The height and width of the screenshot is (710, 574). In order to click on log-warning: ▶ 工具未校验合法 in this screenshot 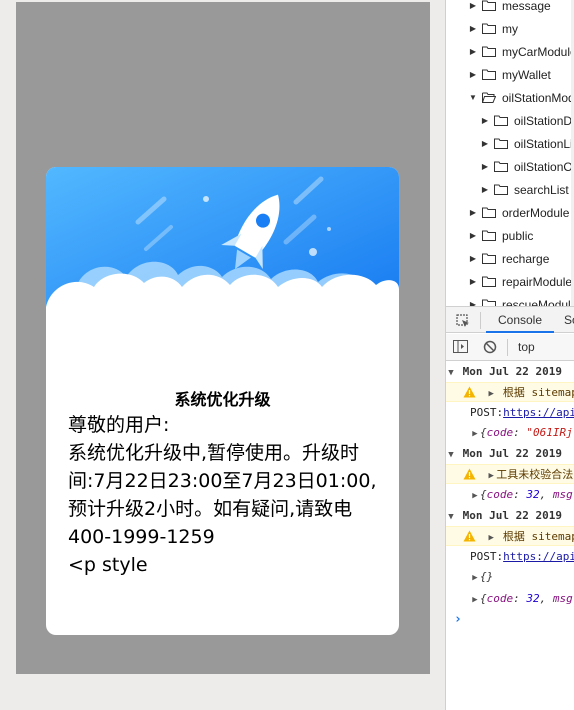, I will do `click(510, 474)`.